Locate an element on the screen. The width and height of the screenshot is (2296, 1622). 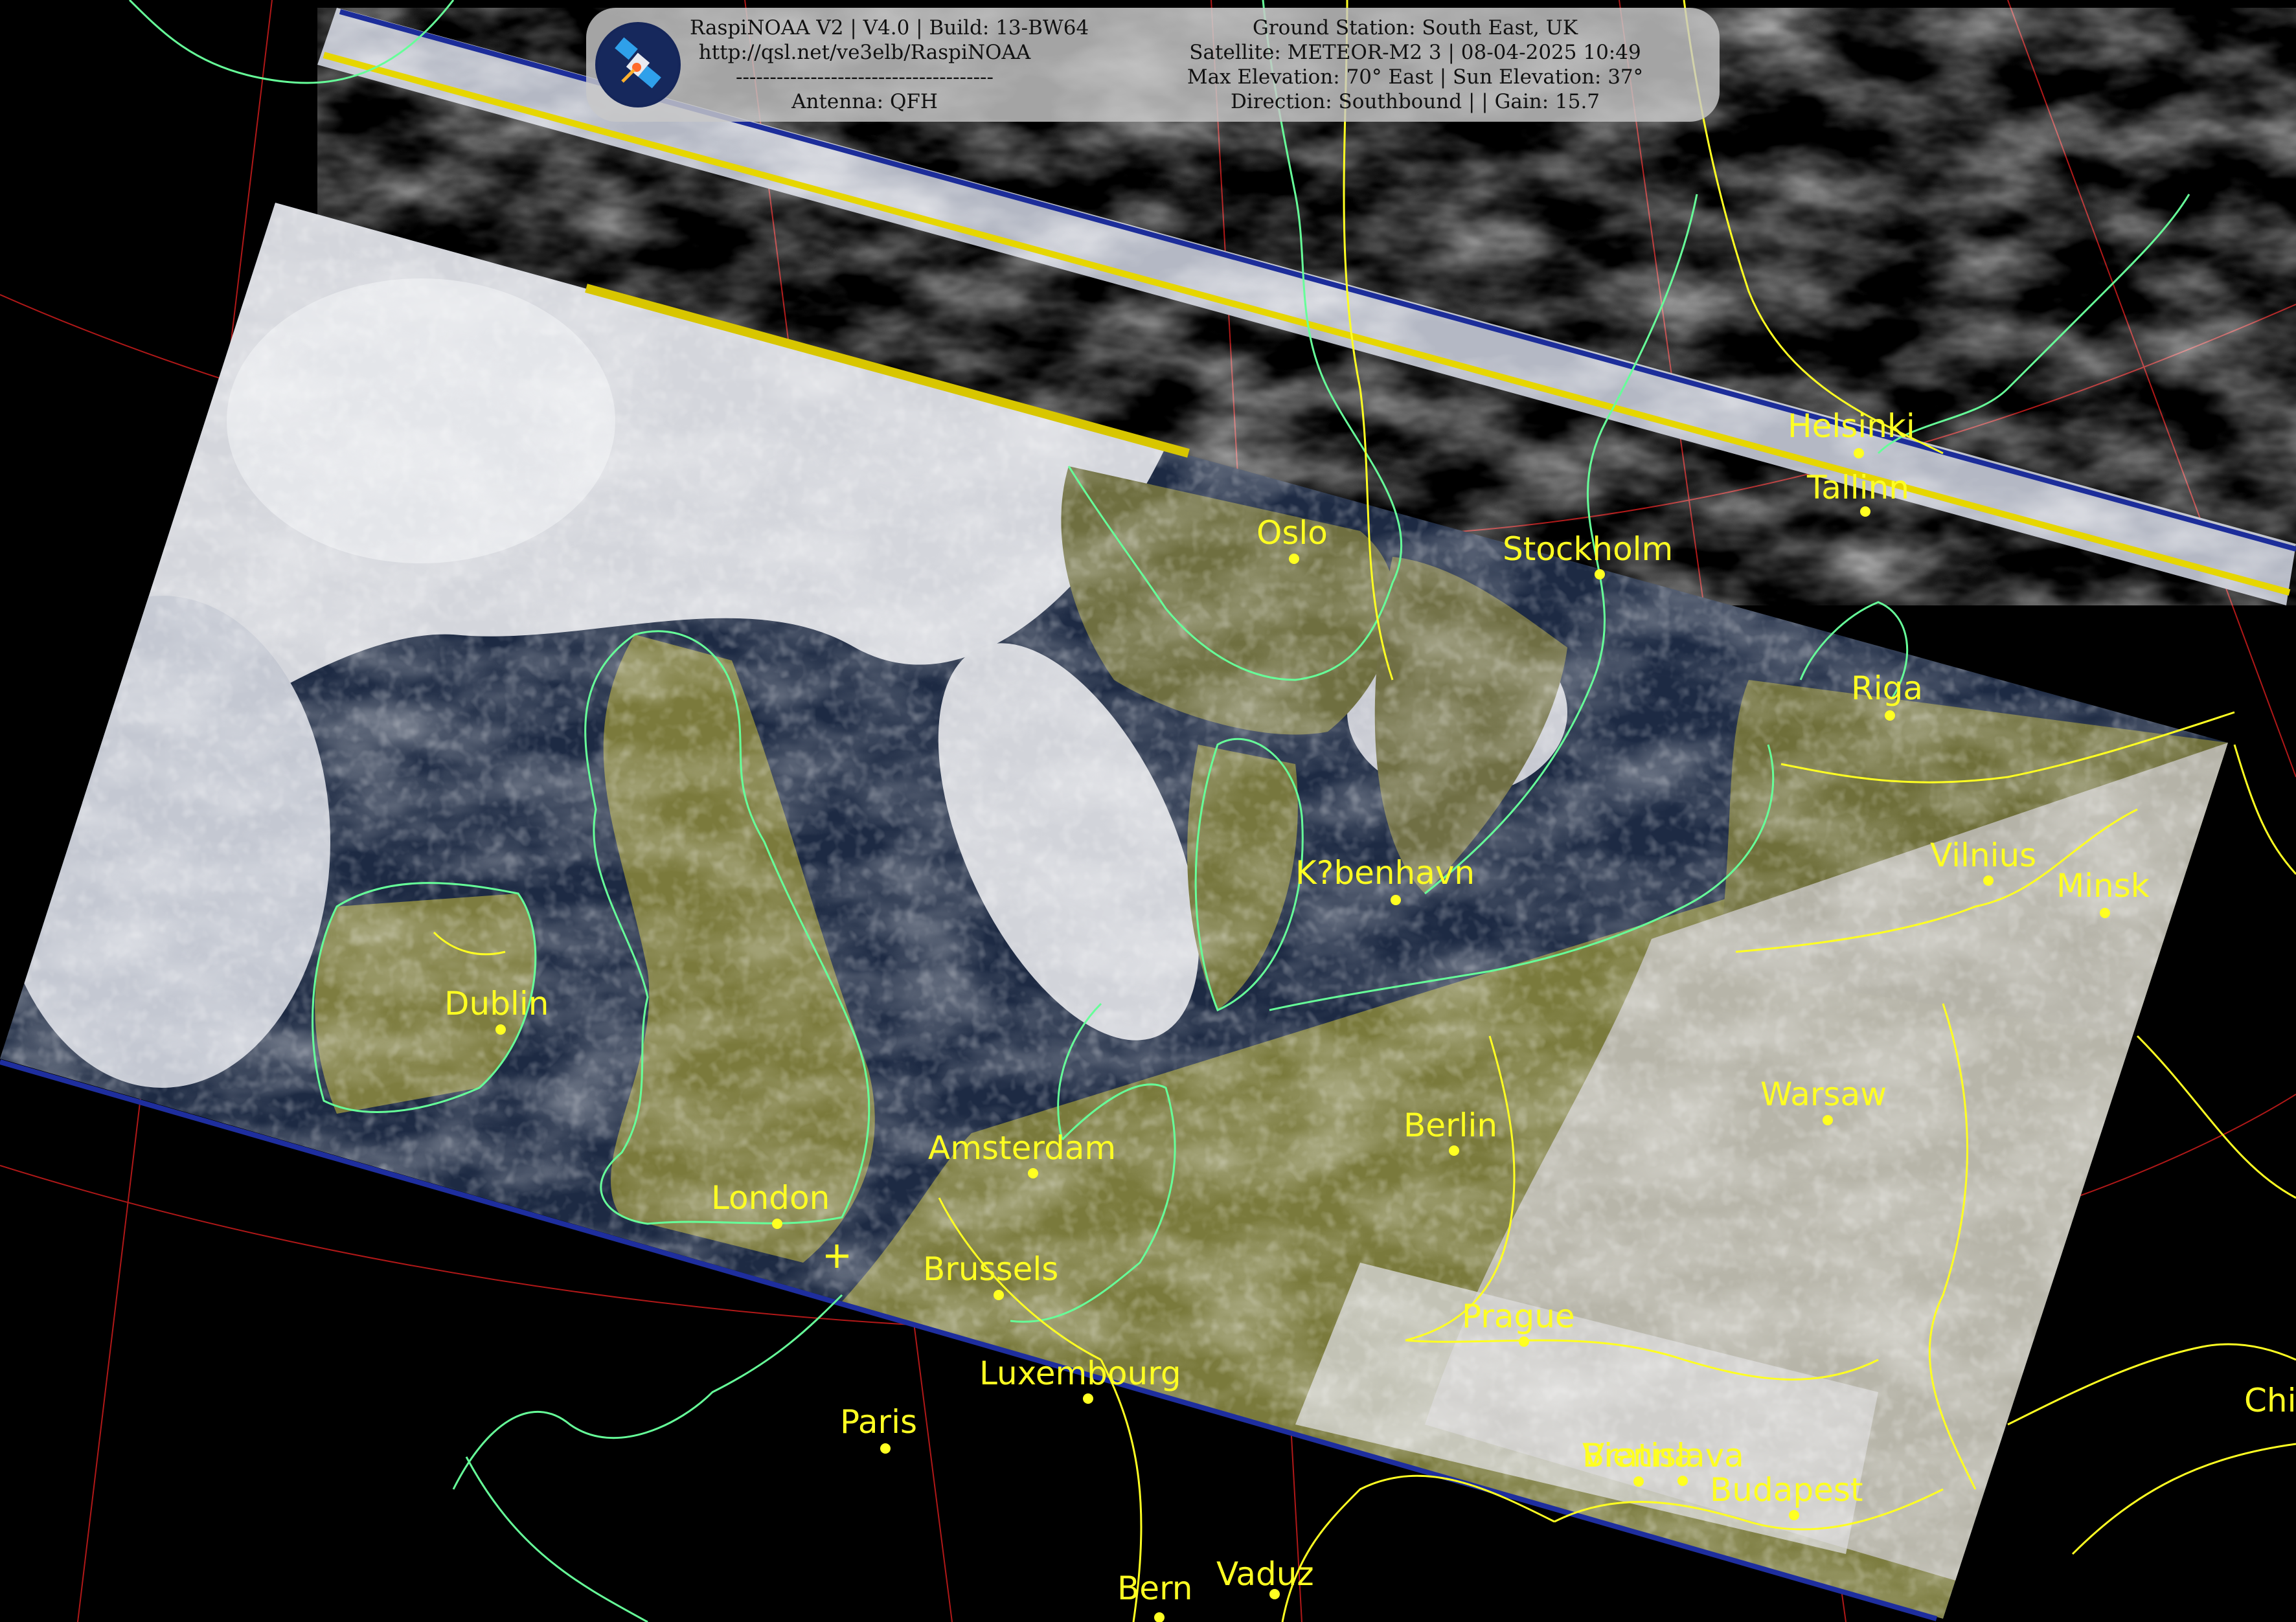
svg-text: Riga is located at coordinates (1887, 688).